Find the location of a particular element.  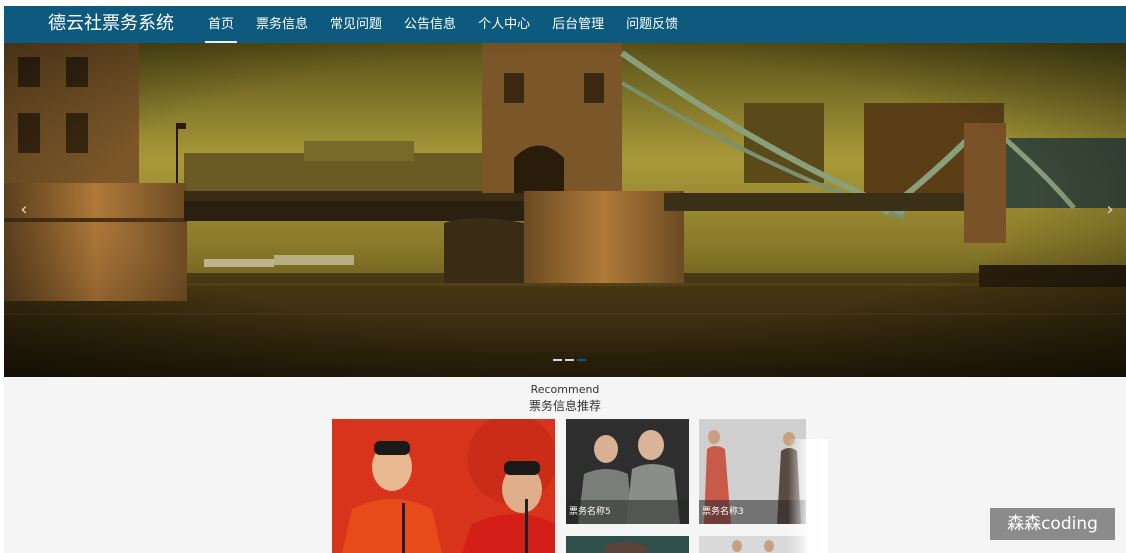

nav-menu: 首页 票务信息 常见问题 公告信息 个人中心 后台管理 问题反馈 is located at coordinates (443, 24).